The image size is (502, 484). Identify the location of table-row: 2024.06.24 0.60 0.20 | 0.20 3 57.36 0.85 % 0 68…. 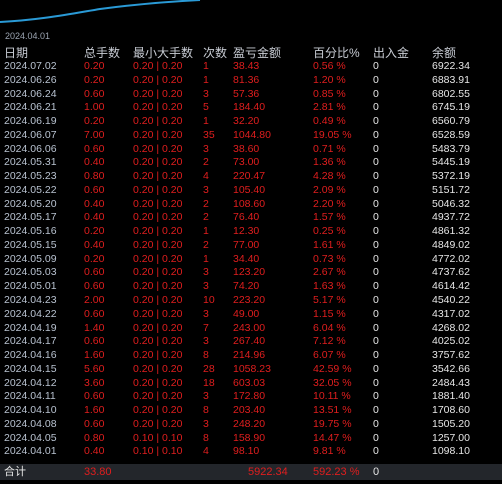
(251, 95).